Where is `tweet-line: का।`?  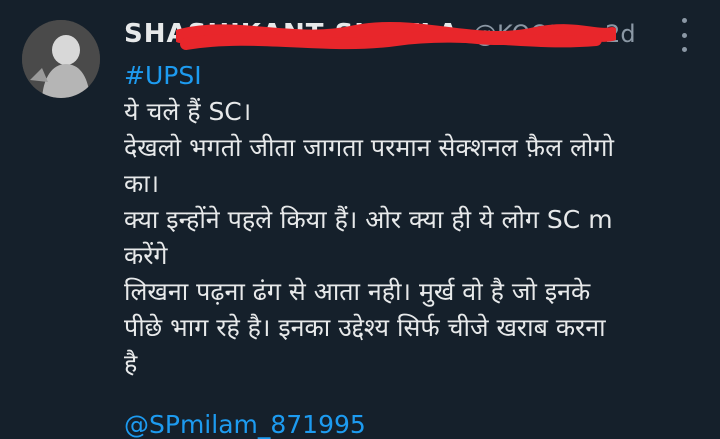
tweet-line: का। is located at coordinates (142, 183).